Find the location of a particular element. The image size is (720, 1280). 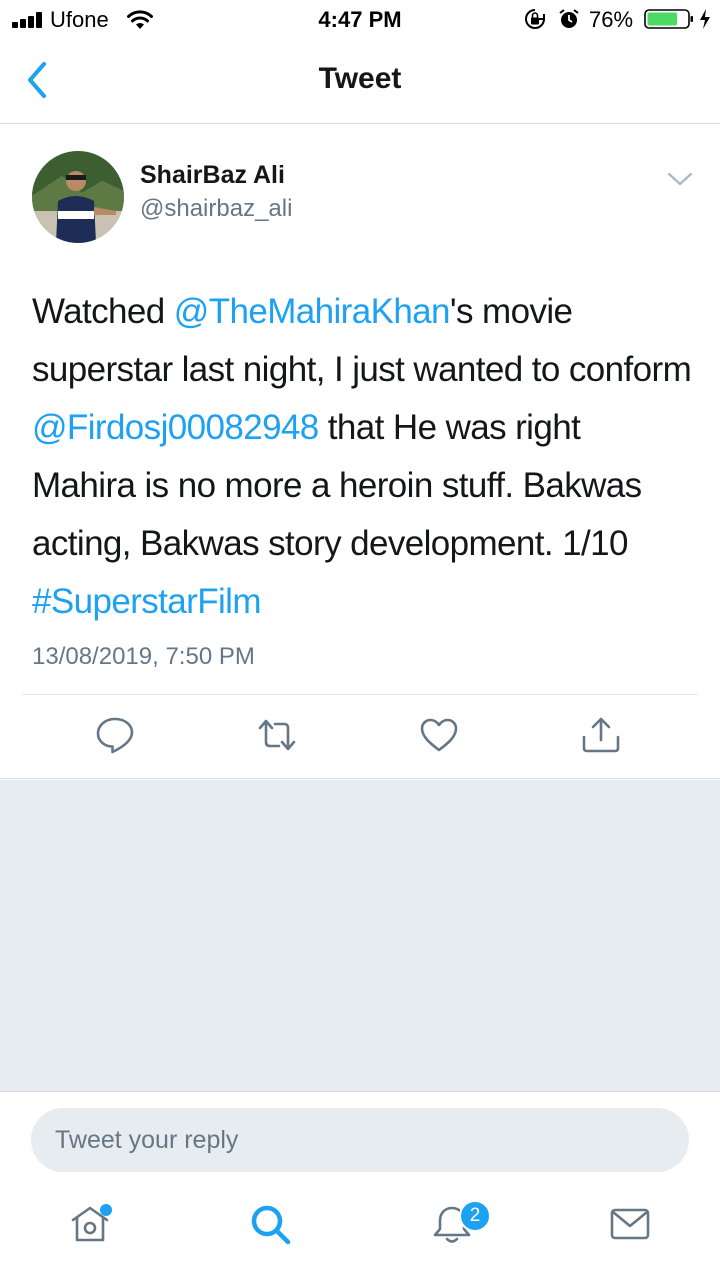

mention-link: @TheMahiraKhan is located at coordinates (312, 311).